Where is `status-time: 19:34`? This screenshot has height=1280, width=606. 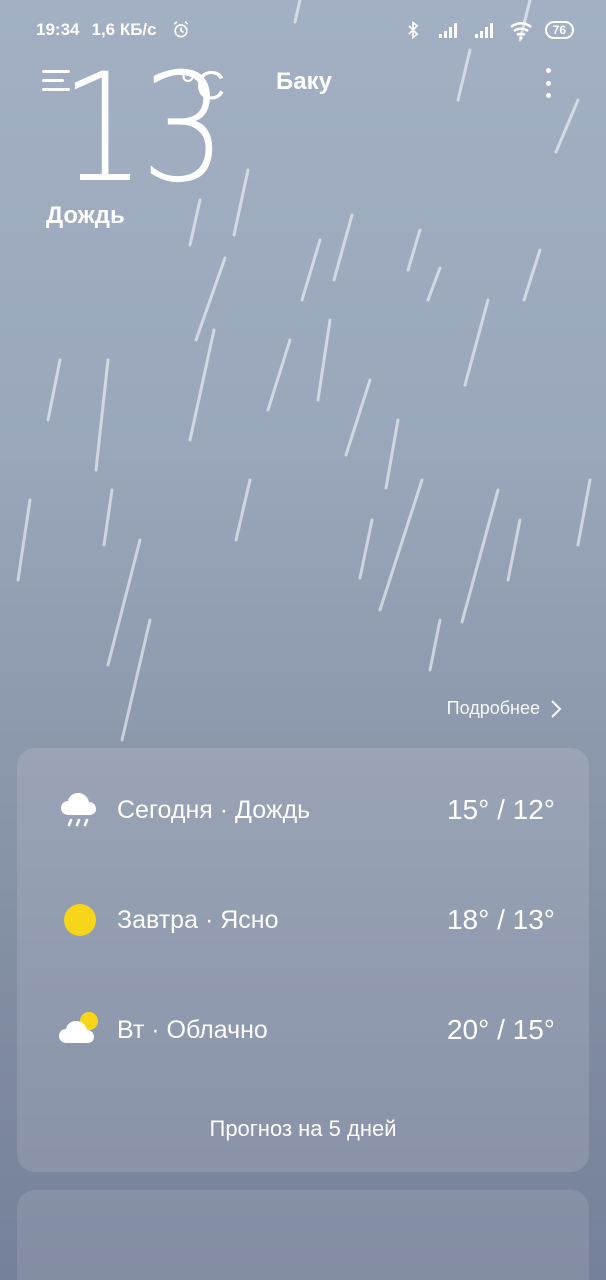
status-time: 19:34 is located at coordinates (58, 29).